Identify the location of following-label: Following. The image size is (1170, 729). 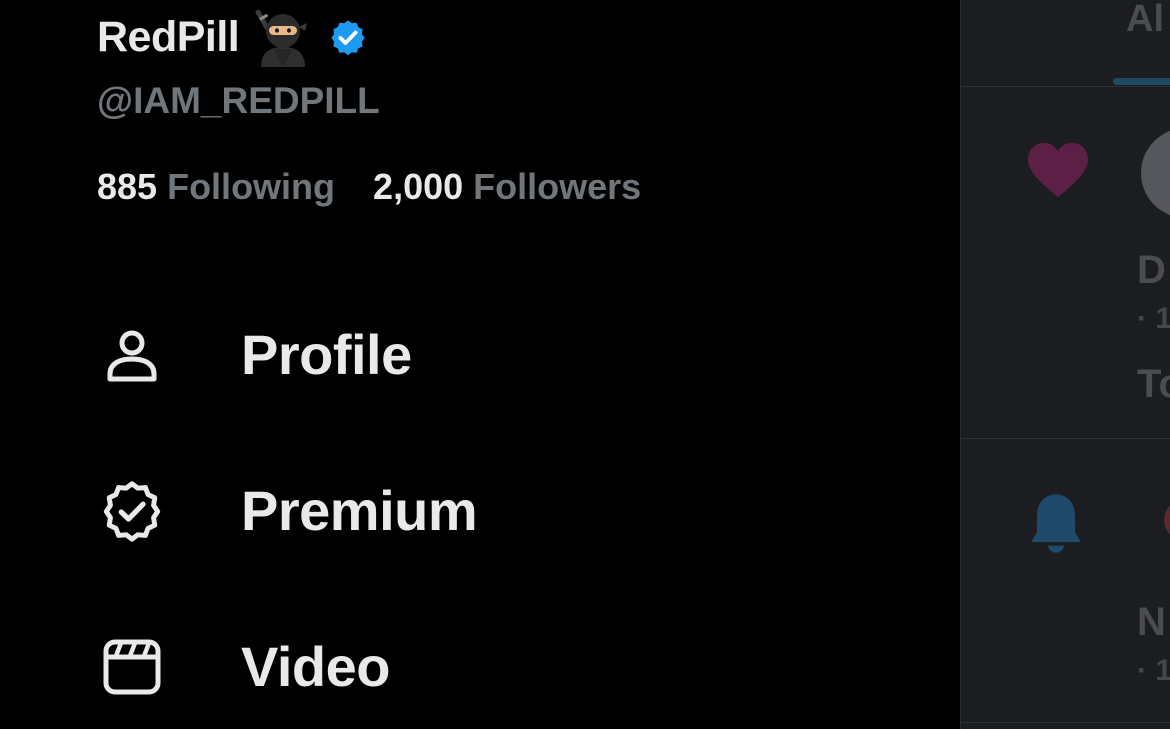
(251, 186).